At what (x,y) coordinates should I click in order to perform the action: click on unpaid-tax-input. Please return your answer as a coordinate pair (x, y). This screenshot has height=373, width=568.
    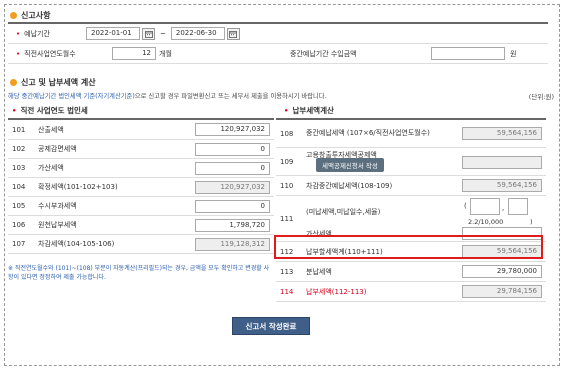
    Looking at the image, I should click on (485, 206).